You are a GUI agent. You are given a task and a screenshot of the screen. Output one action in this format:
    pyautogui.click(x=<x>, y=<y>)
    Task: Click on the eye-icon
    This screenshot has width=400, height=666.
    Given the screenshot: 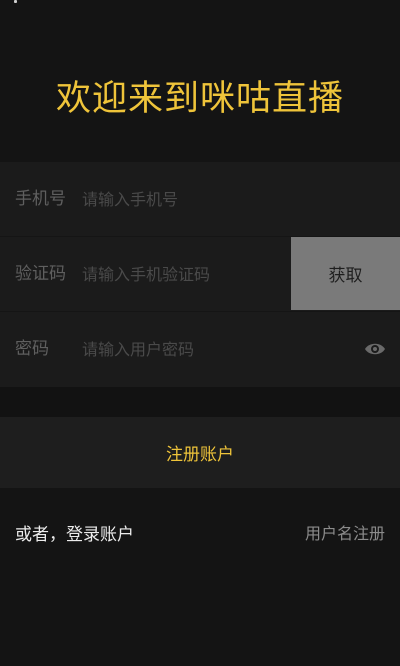 What is the action you would take?
    pyautogui.click(x=375, y=349)
    